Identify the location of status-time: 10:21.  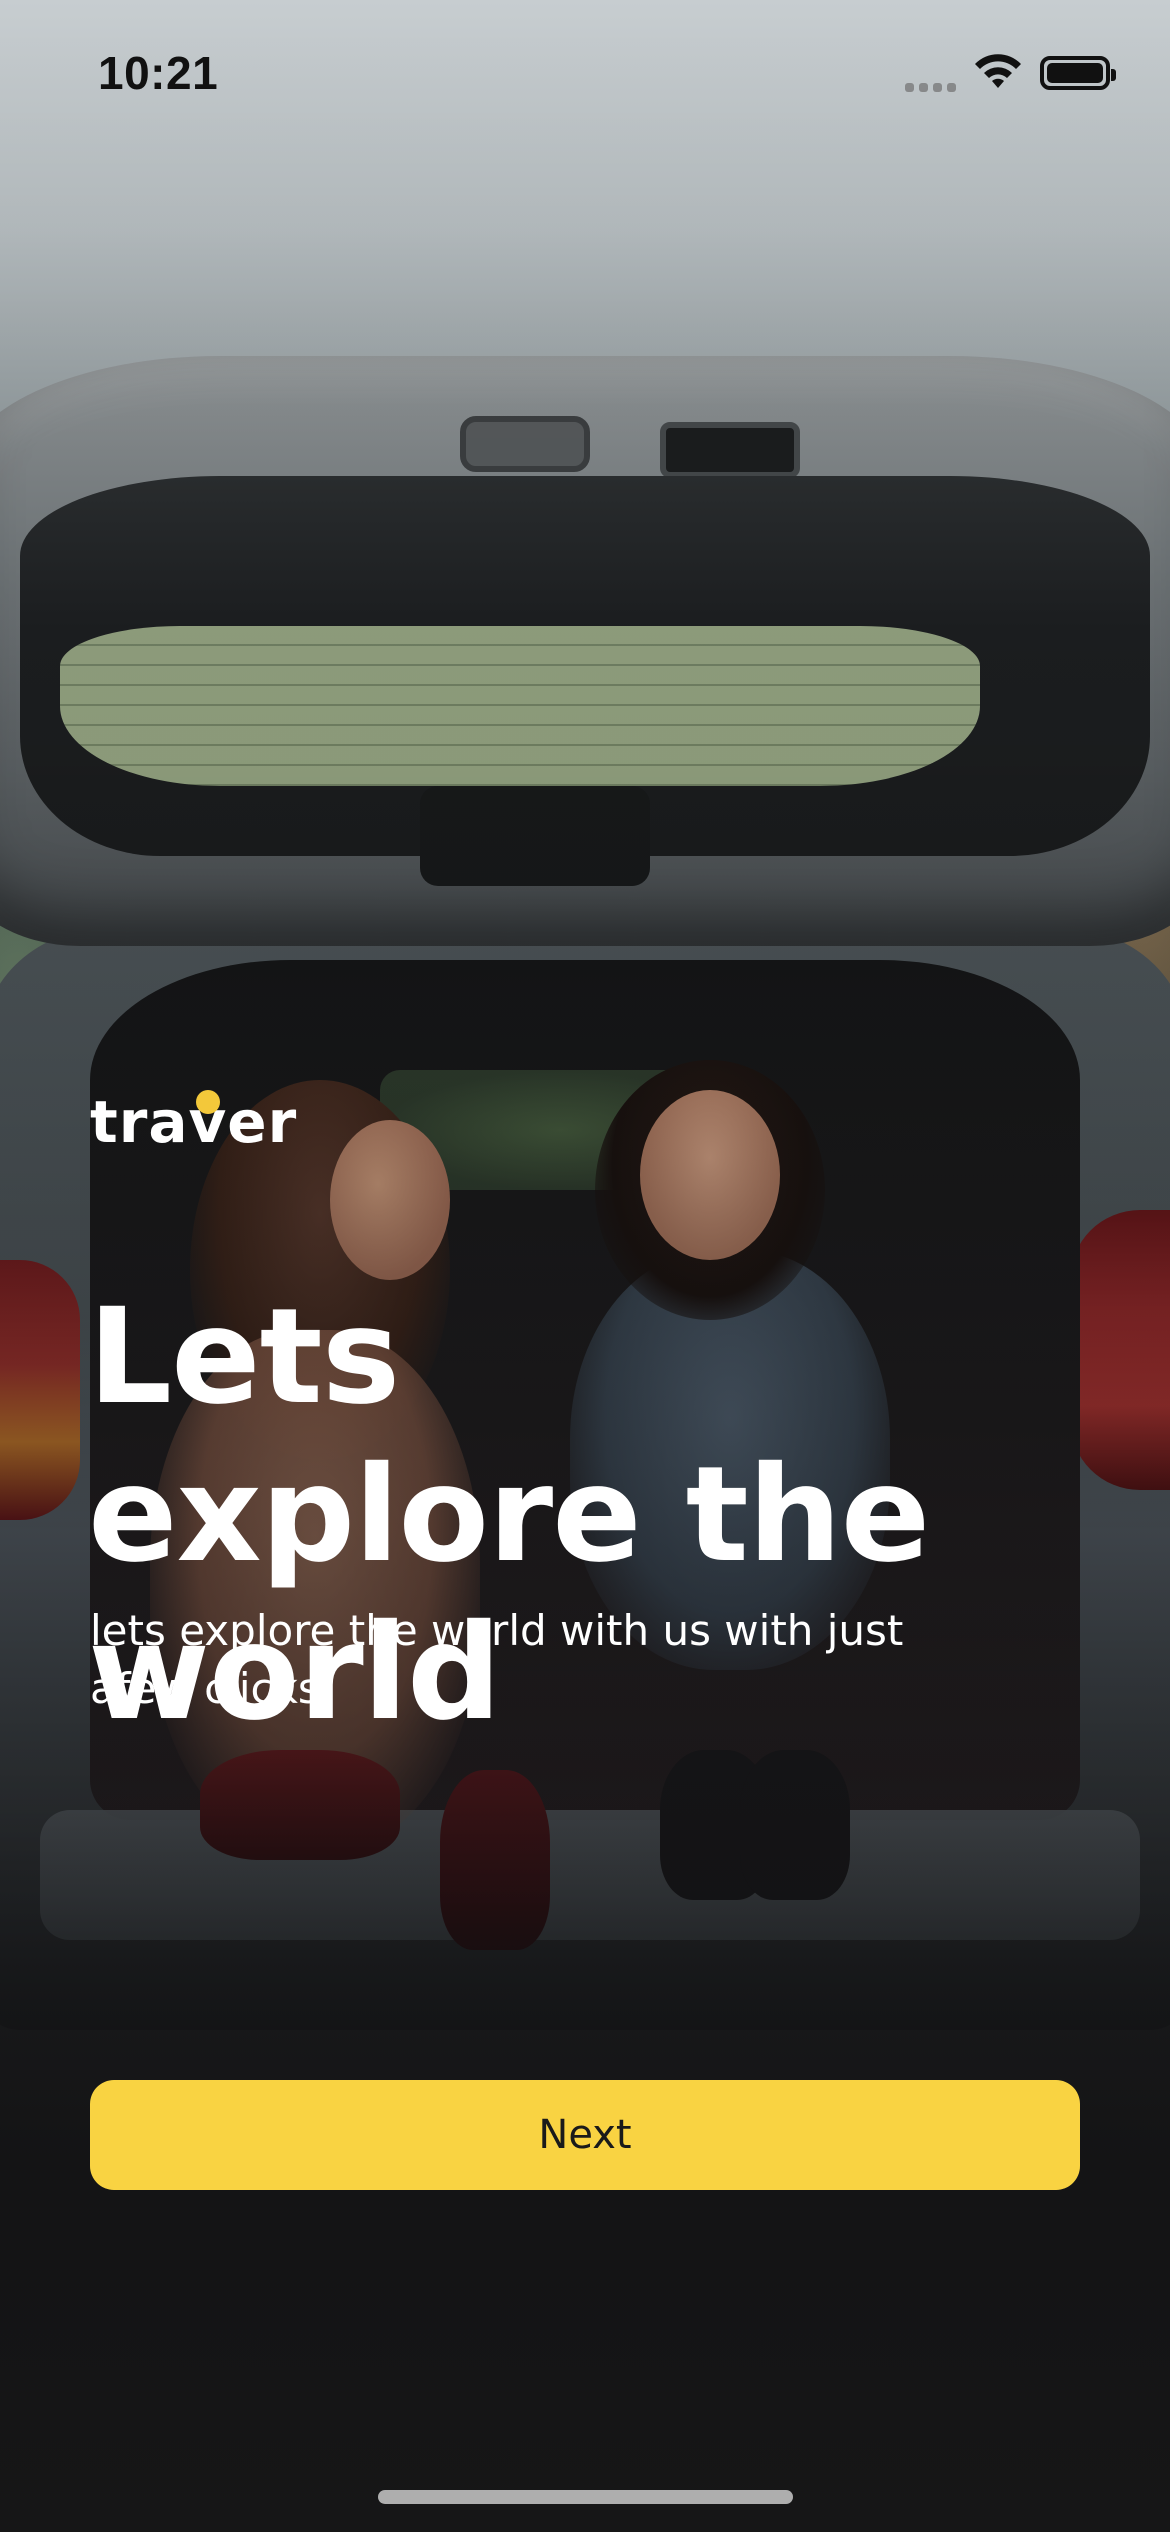
(158, 73).